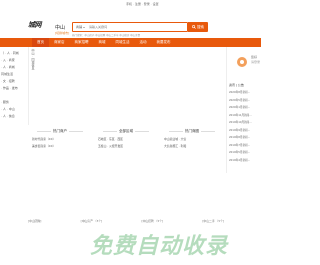  I want to click on list-item: 美食街商家（XX）, so click(60, 147).